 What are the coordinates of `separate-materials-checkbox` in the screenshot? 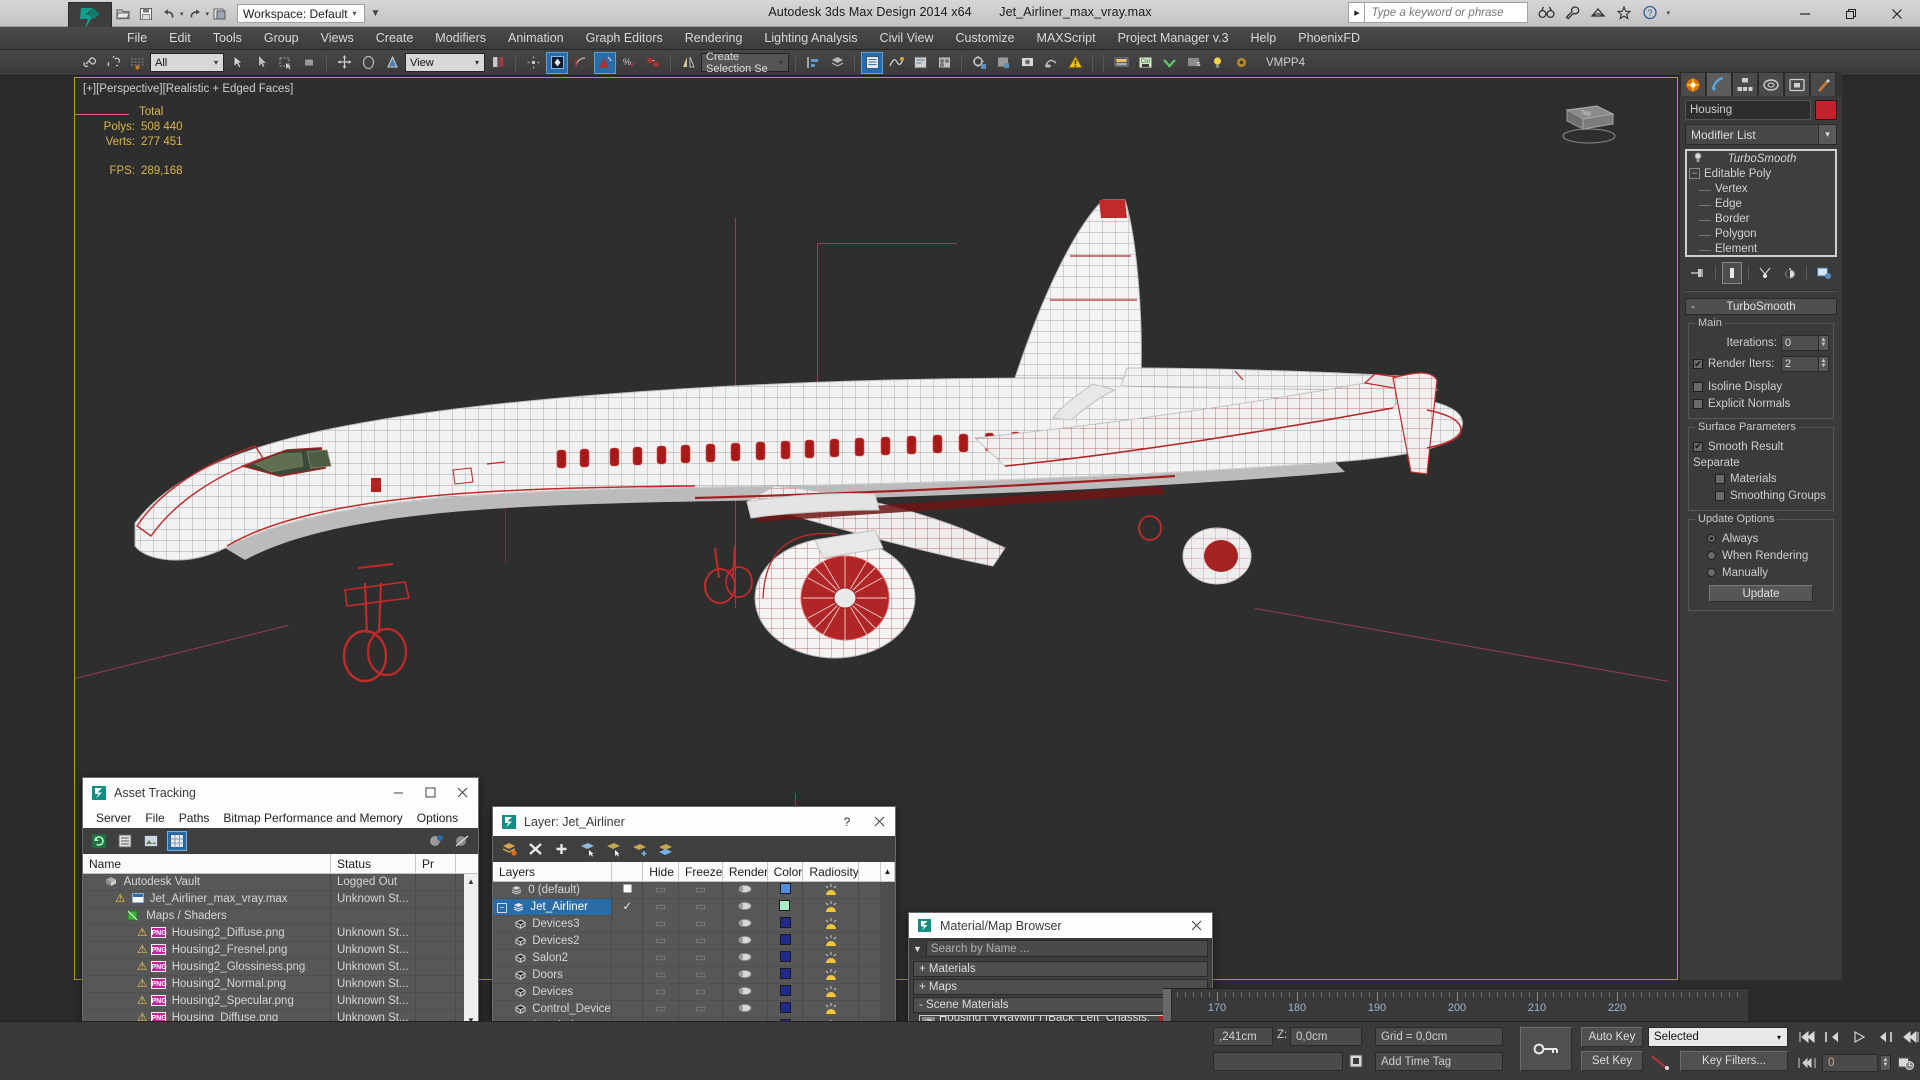 It's located at (1720, 478).